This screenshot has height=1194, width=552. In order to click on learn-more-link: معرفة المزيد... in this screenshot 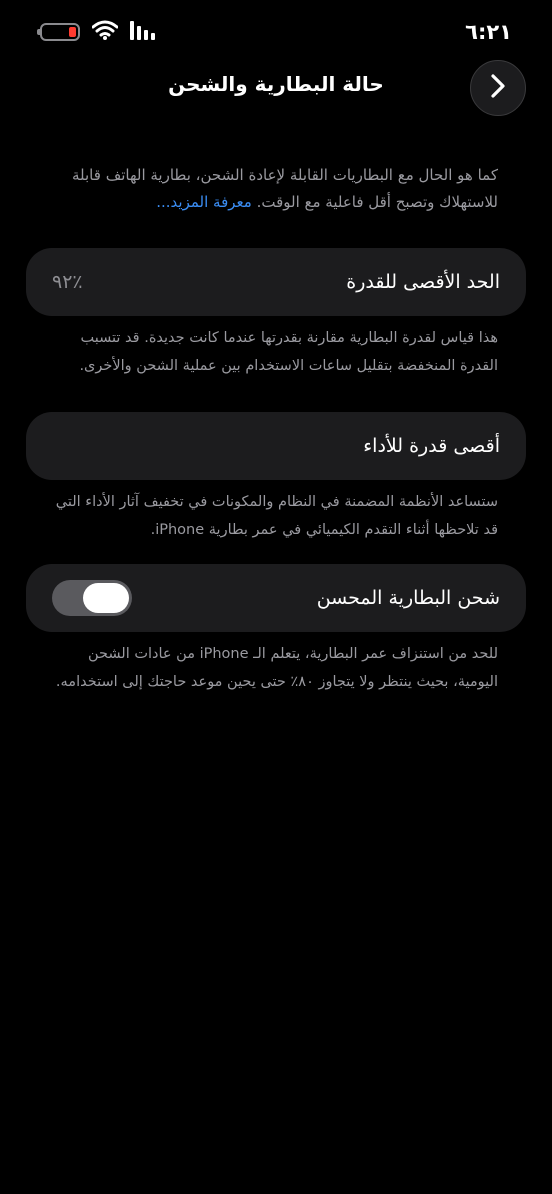, I will do `click(204, 202)`.